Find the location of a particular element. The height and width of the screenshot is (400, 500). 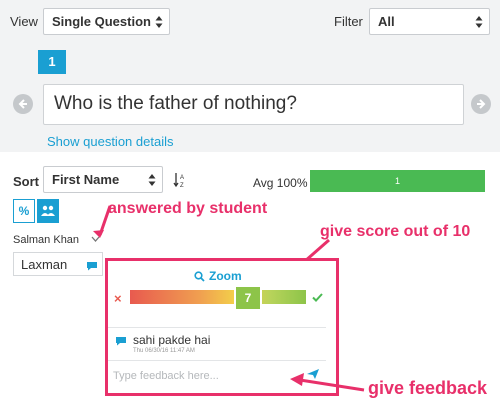

view-select-value: Single Question is located at coordinates (101, 21).